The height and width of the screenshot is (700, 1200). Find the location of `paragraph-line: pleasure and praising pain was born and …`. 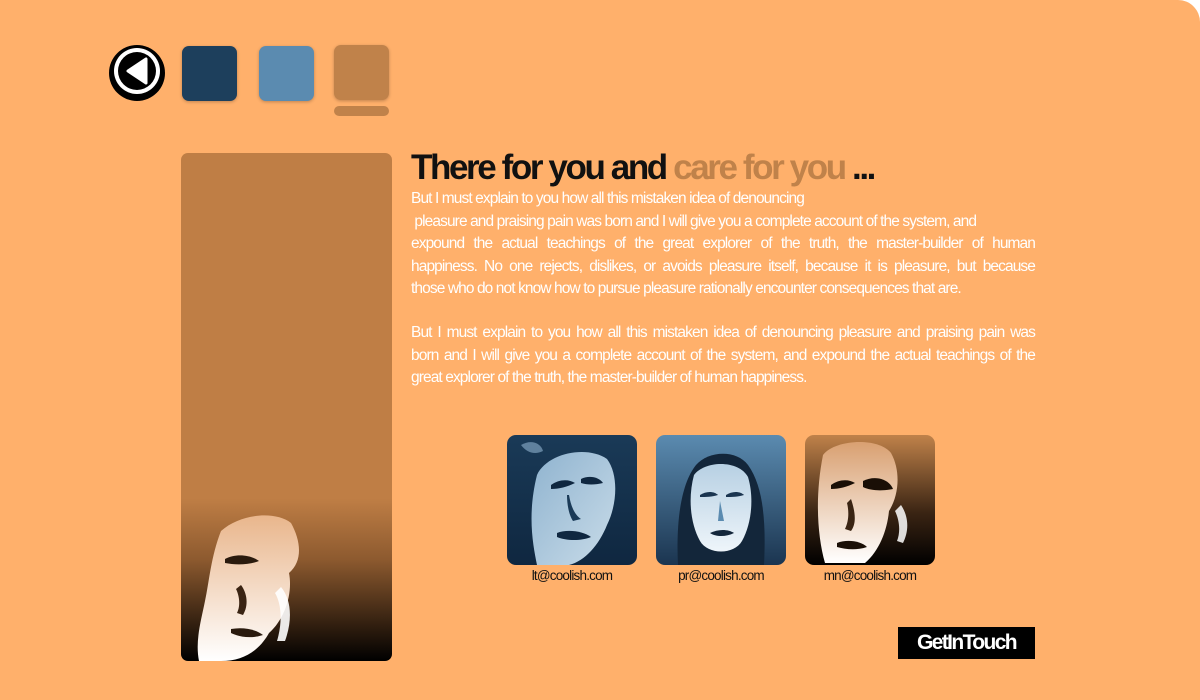

paragraph-line: pleasure and praising pain was born and … is located at coordinates (694, 221).